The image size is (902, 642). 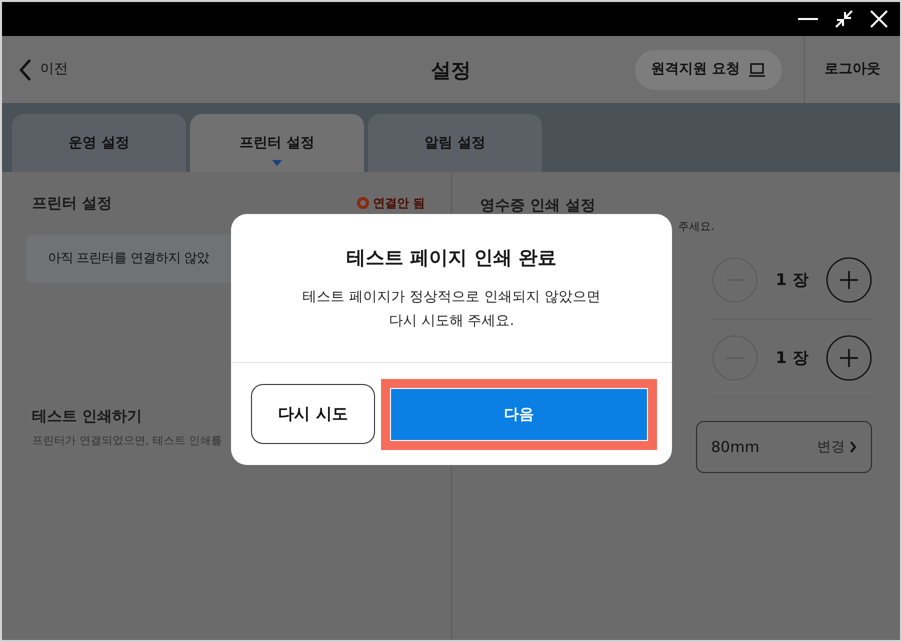 What do you see at coordinates (808, 19) in the screenshot?
I see `minimize-icon` at bounding box center [808, 19].